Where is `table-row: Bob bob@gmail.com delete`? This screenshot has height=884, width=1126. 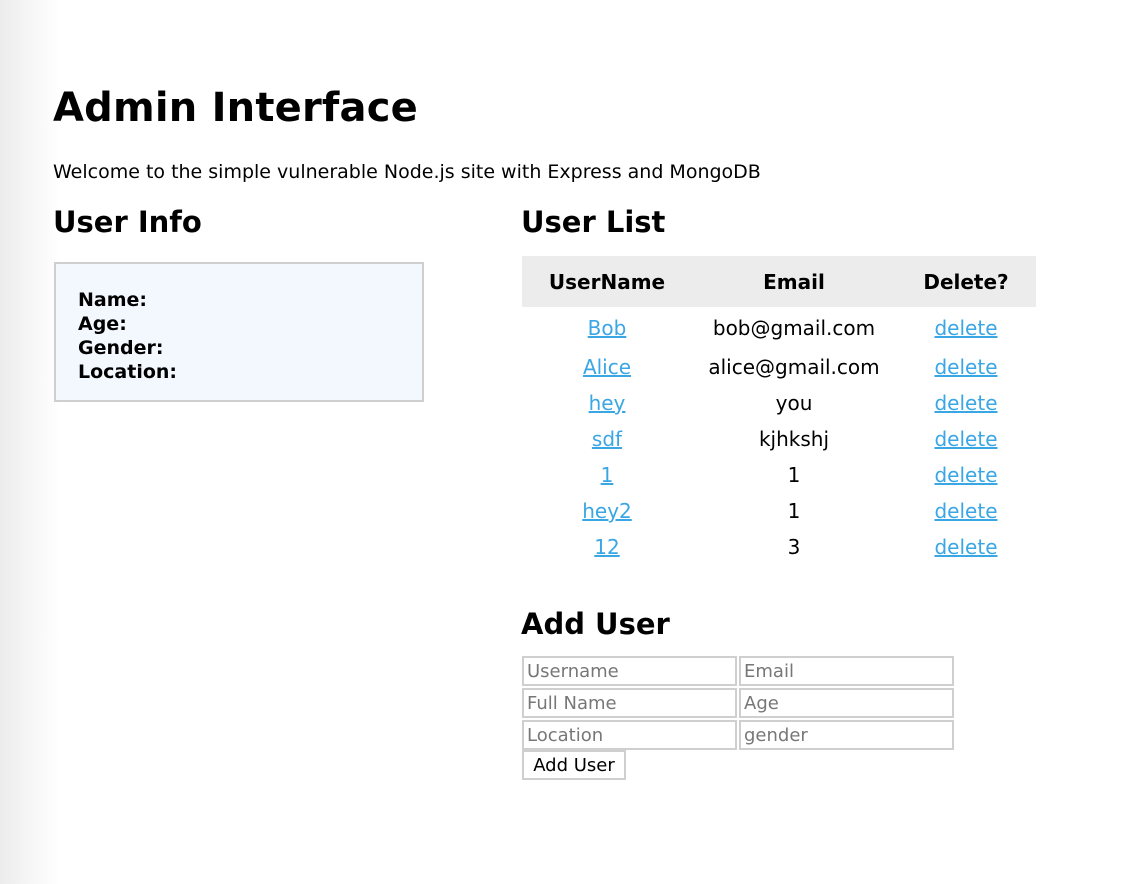
table-row: Bob bob@gmail.com delete is located at coordinates (779, 328).